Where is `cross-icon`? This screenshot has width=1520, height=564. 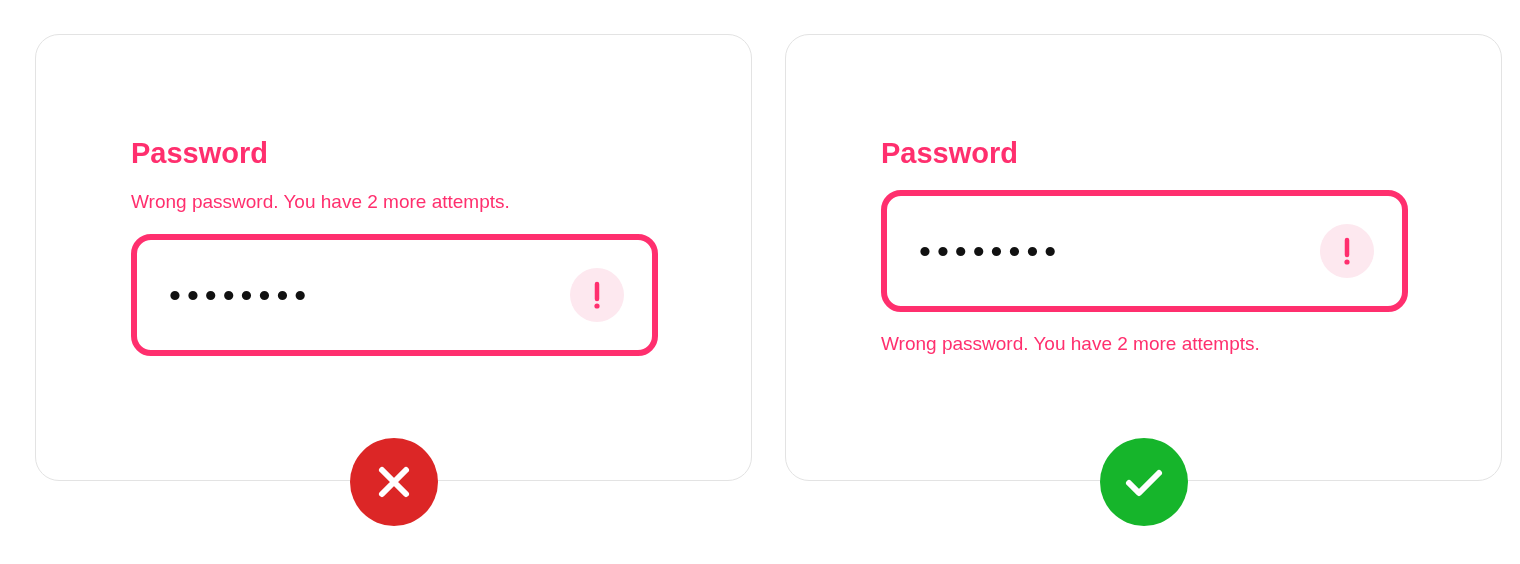
cross-icon is located at coordinates (394, 482).